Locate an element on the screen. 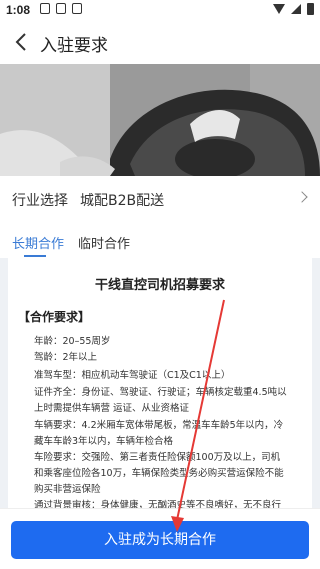 The width and height of the screenshot is (320, 569). cooperation-tabs: 长期合作 临时合作 is located at coordinates (160, 240).